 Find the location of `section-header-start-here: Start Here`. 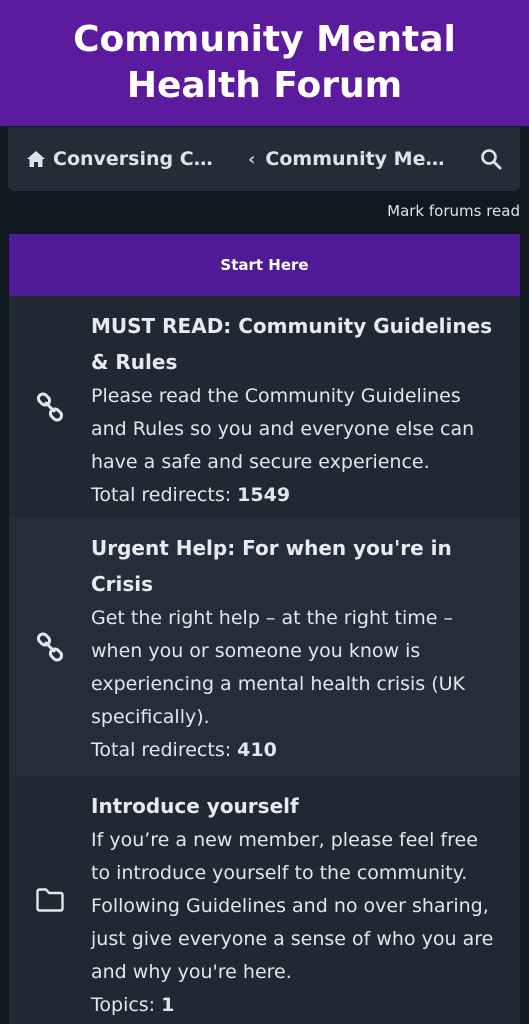

section-header-start-here: Start Here is located at coordinates (264, 265).